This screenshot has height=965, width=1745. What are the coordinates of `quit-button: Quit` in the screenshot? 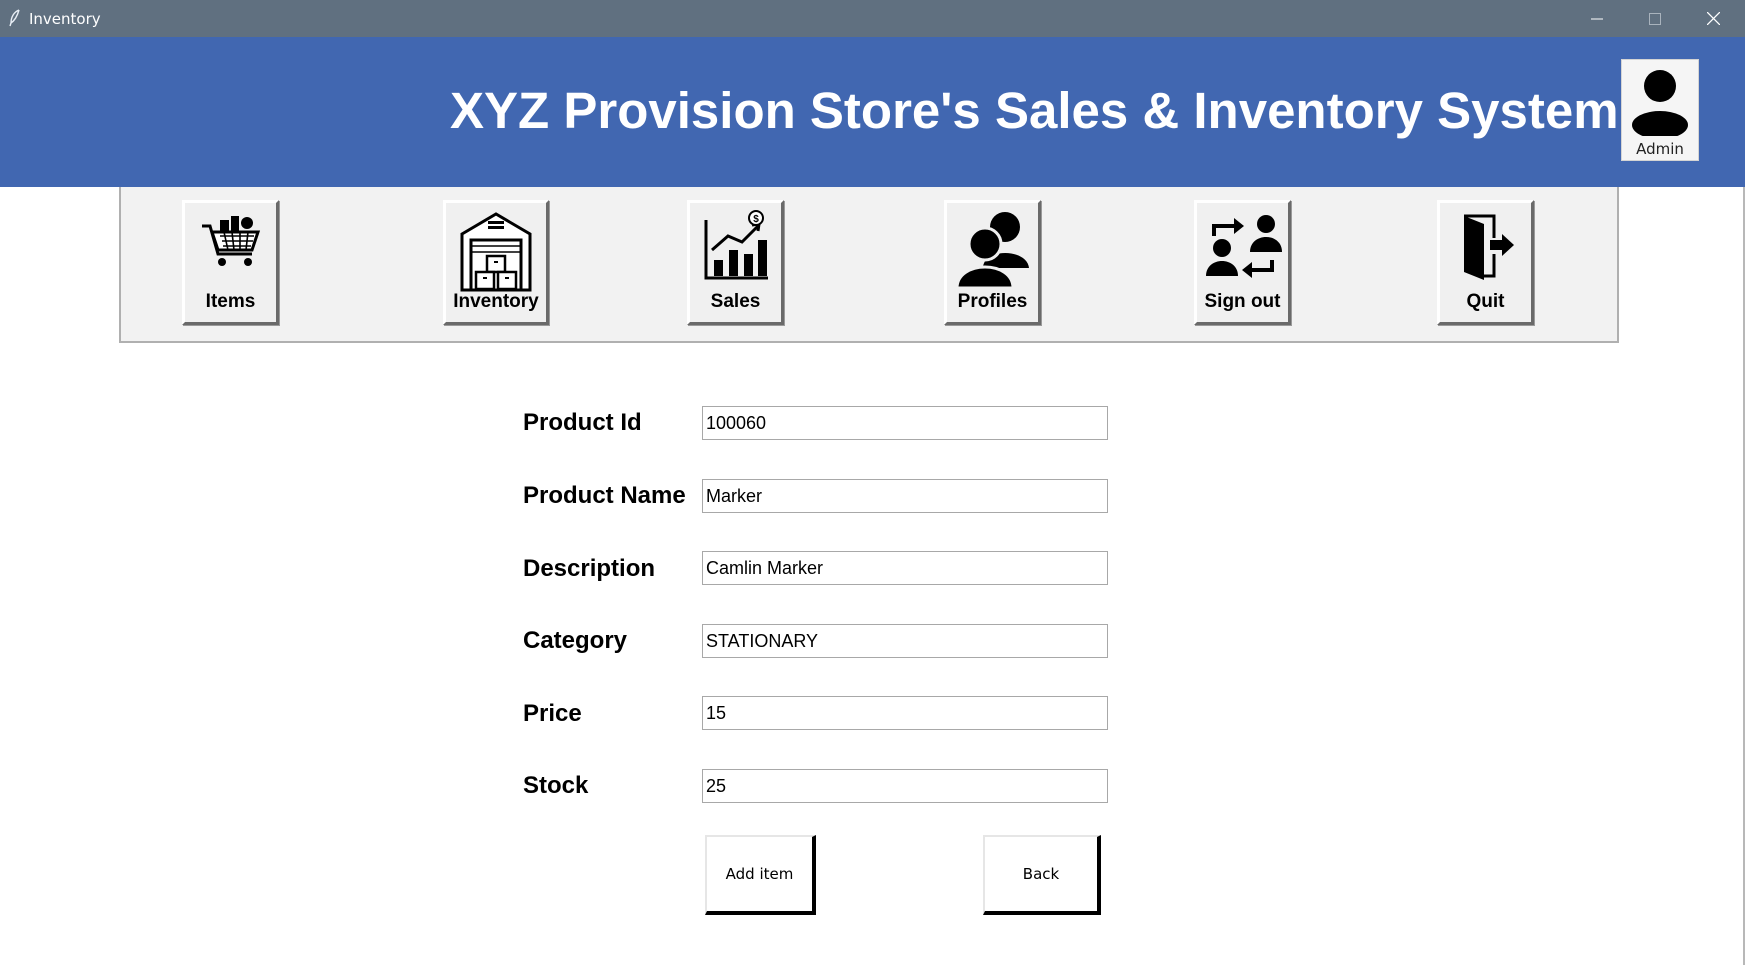 It's located at (1485, 262).